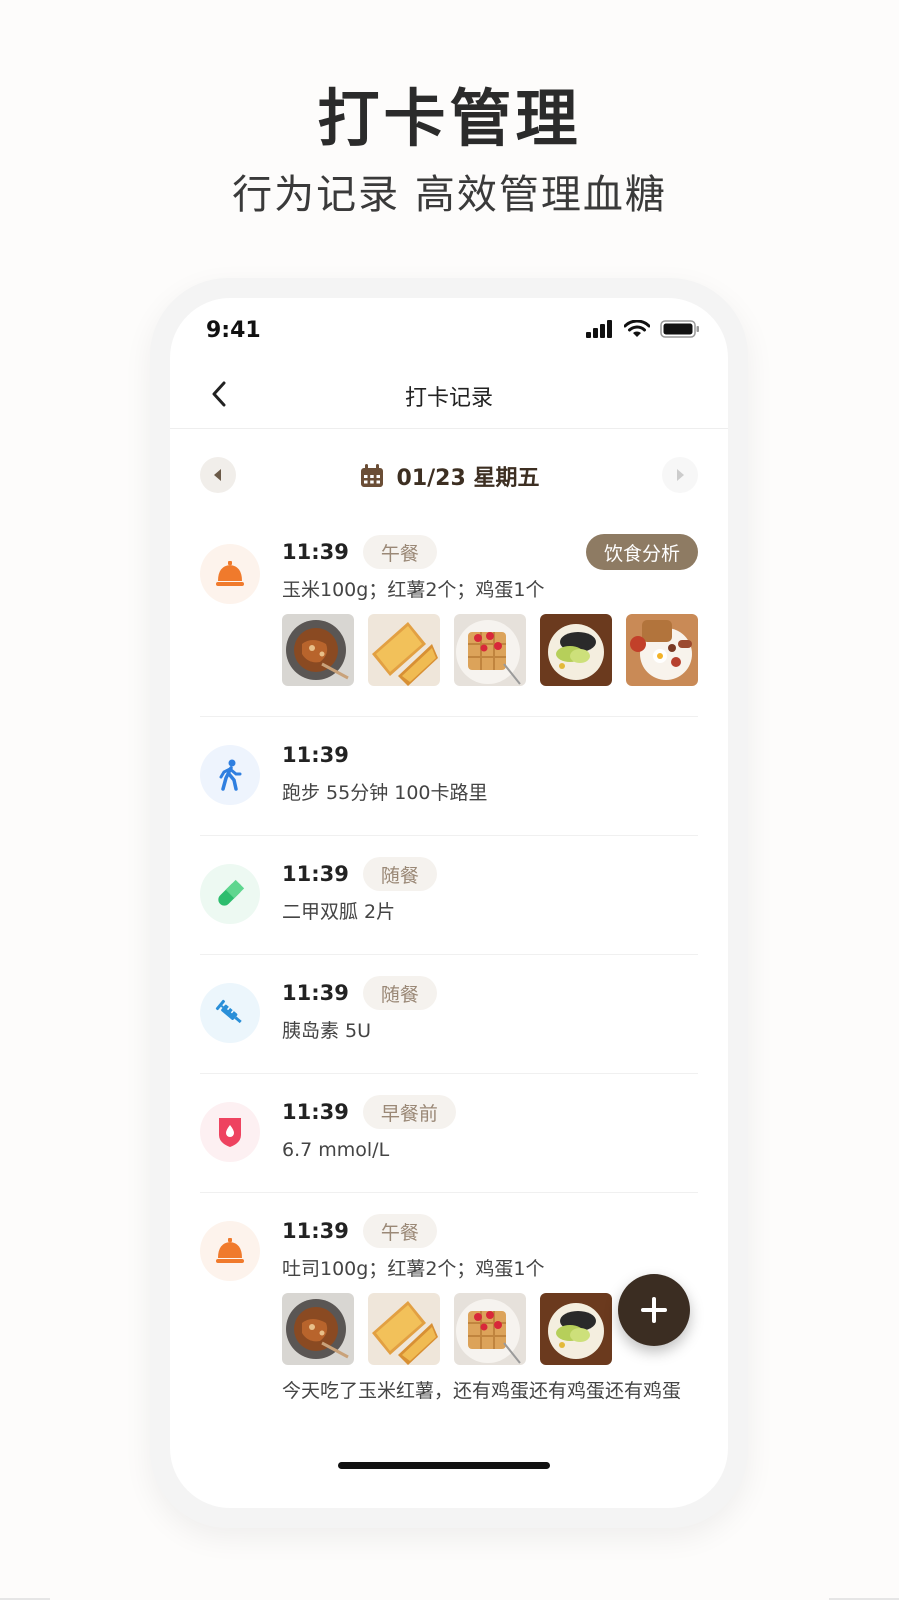 Image resolution: width=899 pixels, height=1600 pixels. Describe the element at coordinates (641, 552) in the screenshot. I see `diet-analysis-button: 饮食分析` at that location.